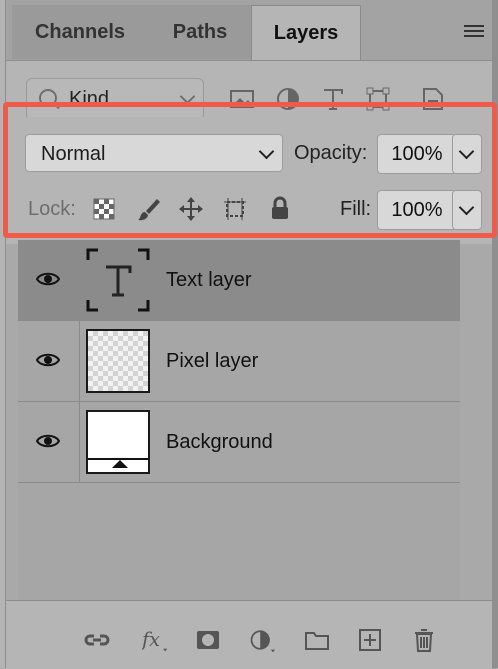 The height and width of the screenshot is (669, 498). What do you see at coordinates (495, 334) in the screenshot?
I see `right-scrollbar` at bounding box center [495, 334].